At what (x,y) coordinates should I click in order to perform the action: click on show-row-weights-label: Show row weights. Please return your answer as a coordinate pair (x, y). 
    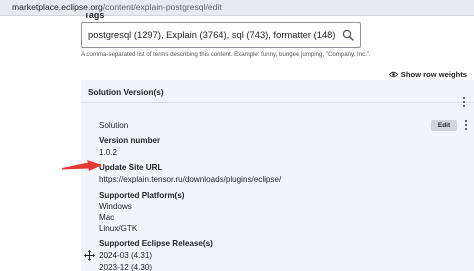
    Looking at the image, I should click on (433, 74).